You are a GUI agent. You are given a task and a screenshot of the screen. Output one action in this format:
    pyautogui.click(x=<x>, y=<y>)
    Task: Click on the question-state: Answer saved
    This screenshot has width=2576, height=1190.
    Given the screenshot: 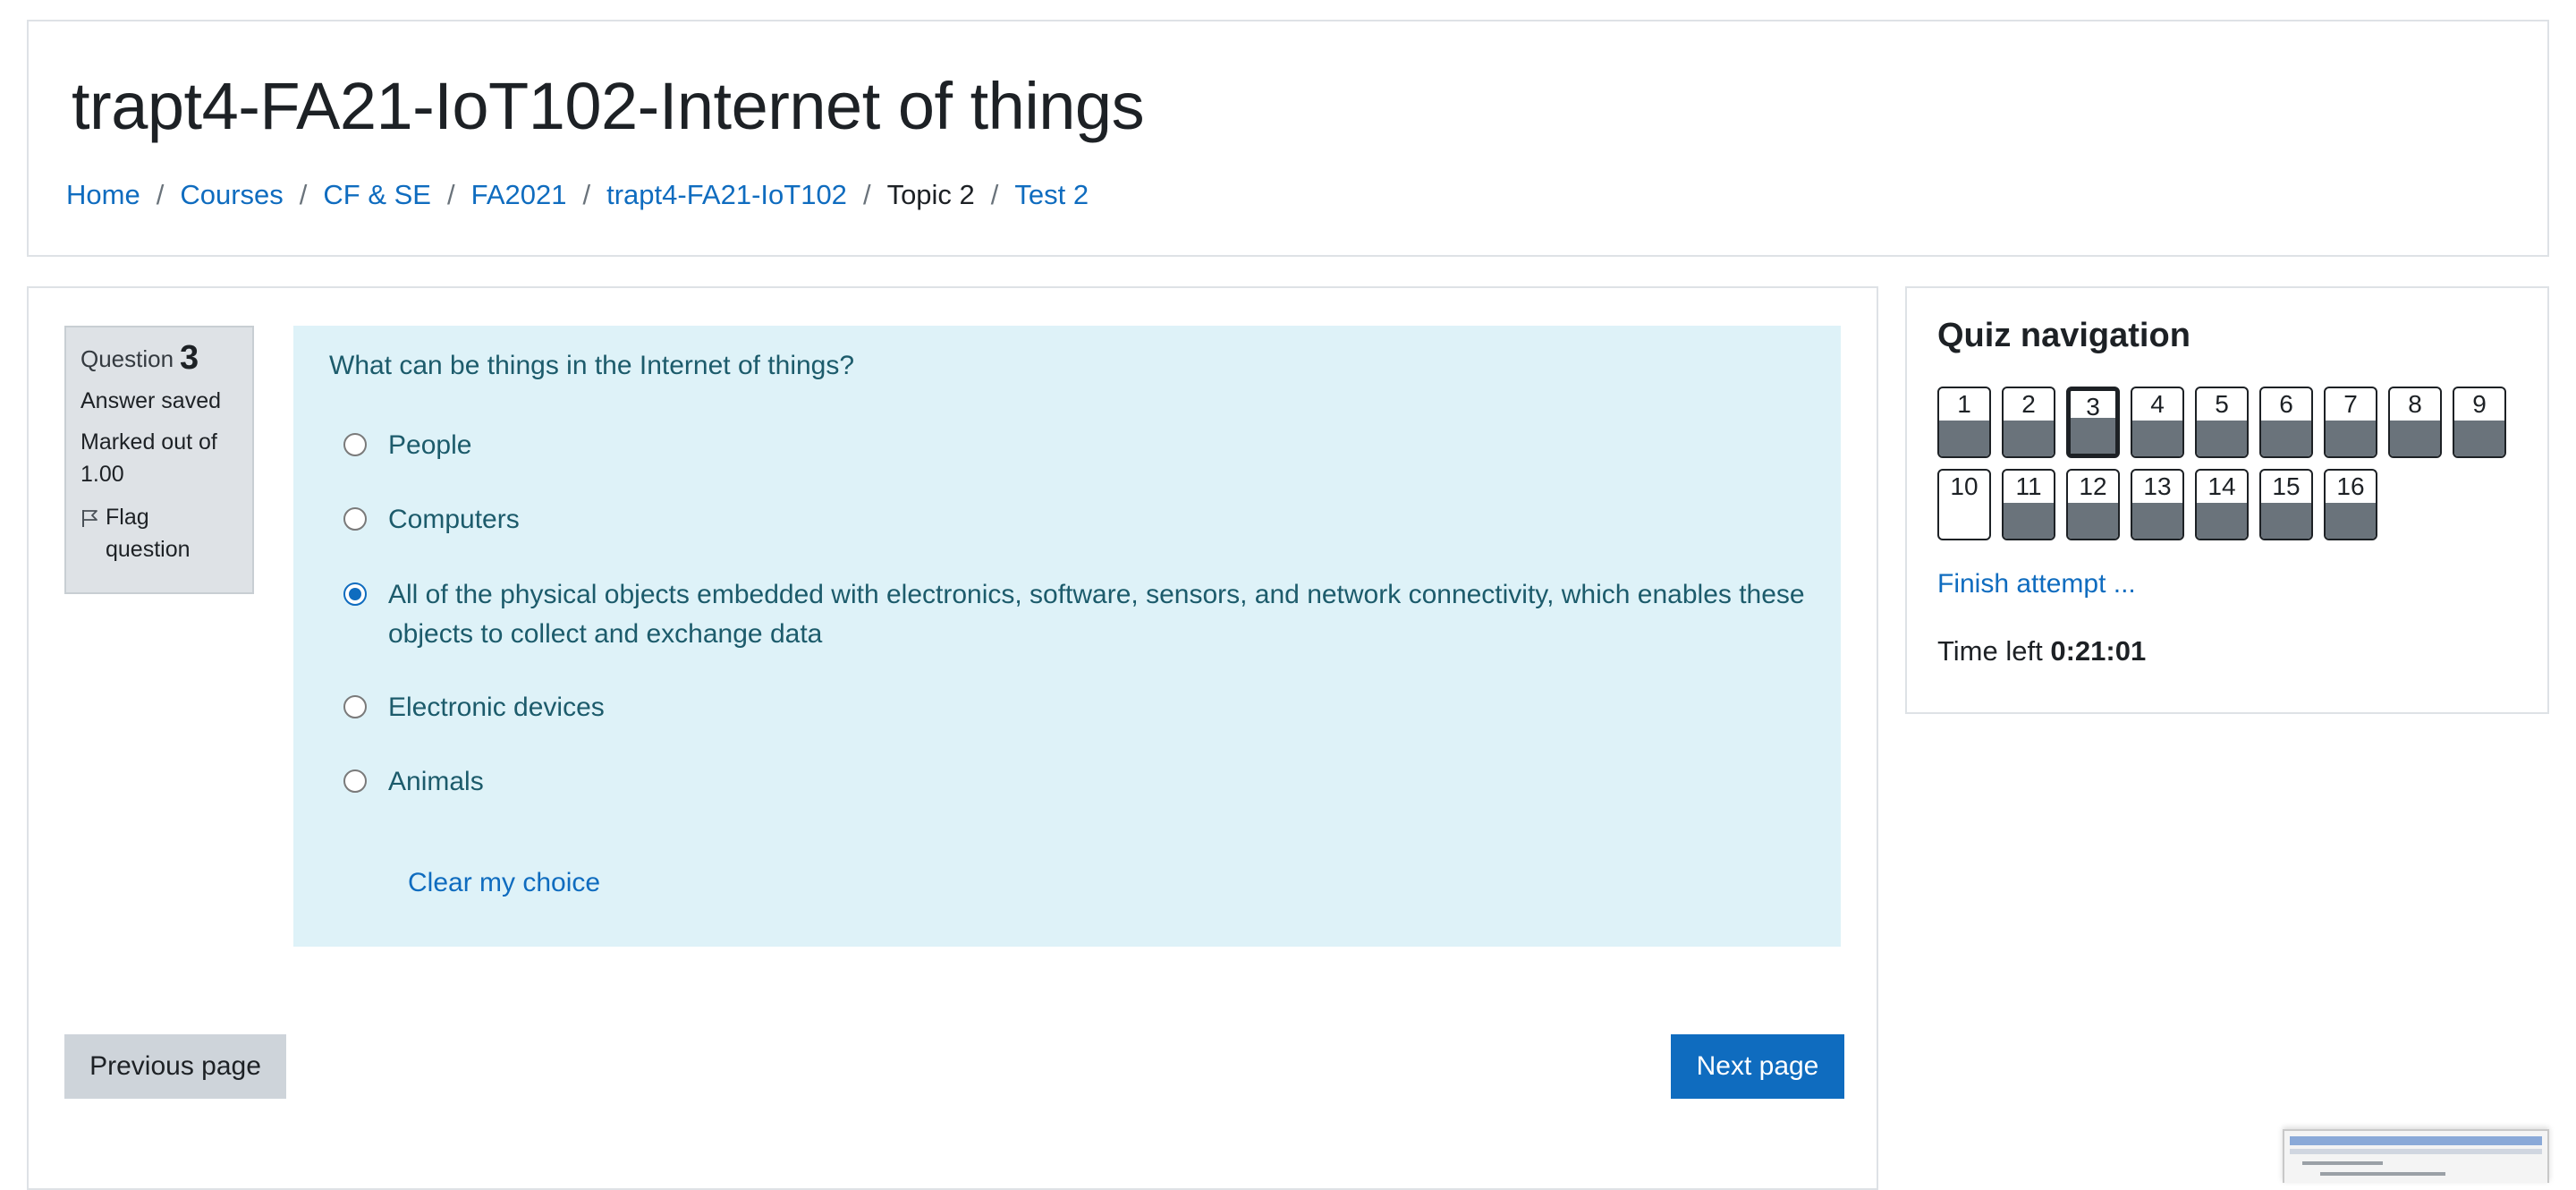 What is the action you would take?
    pyautogui.click(x=151, y=400)
    